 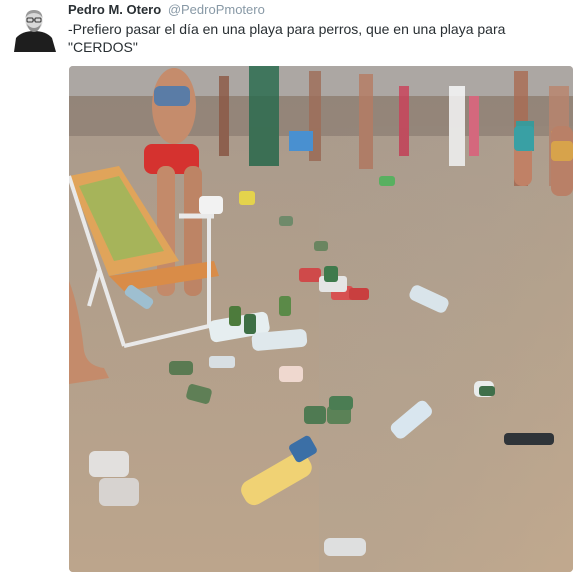 I want to click on author-fullname: Pedro M. Otero, so click(x=114, y=9).